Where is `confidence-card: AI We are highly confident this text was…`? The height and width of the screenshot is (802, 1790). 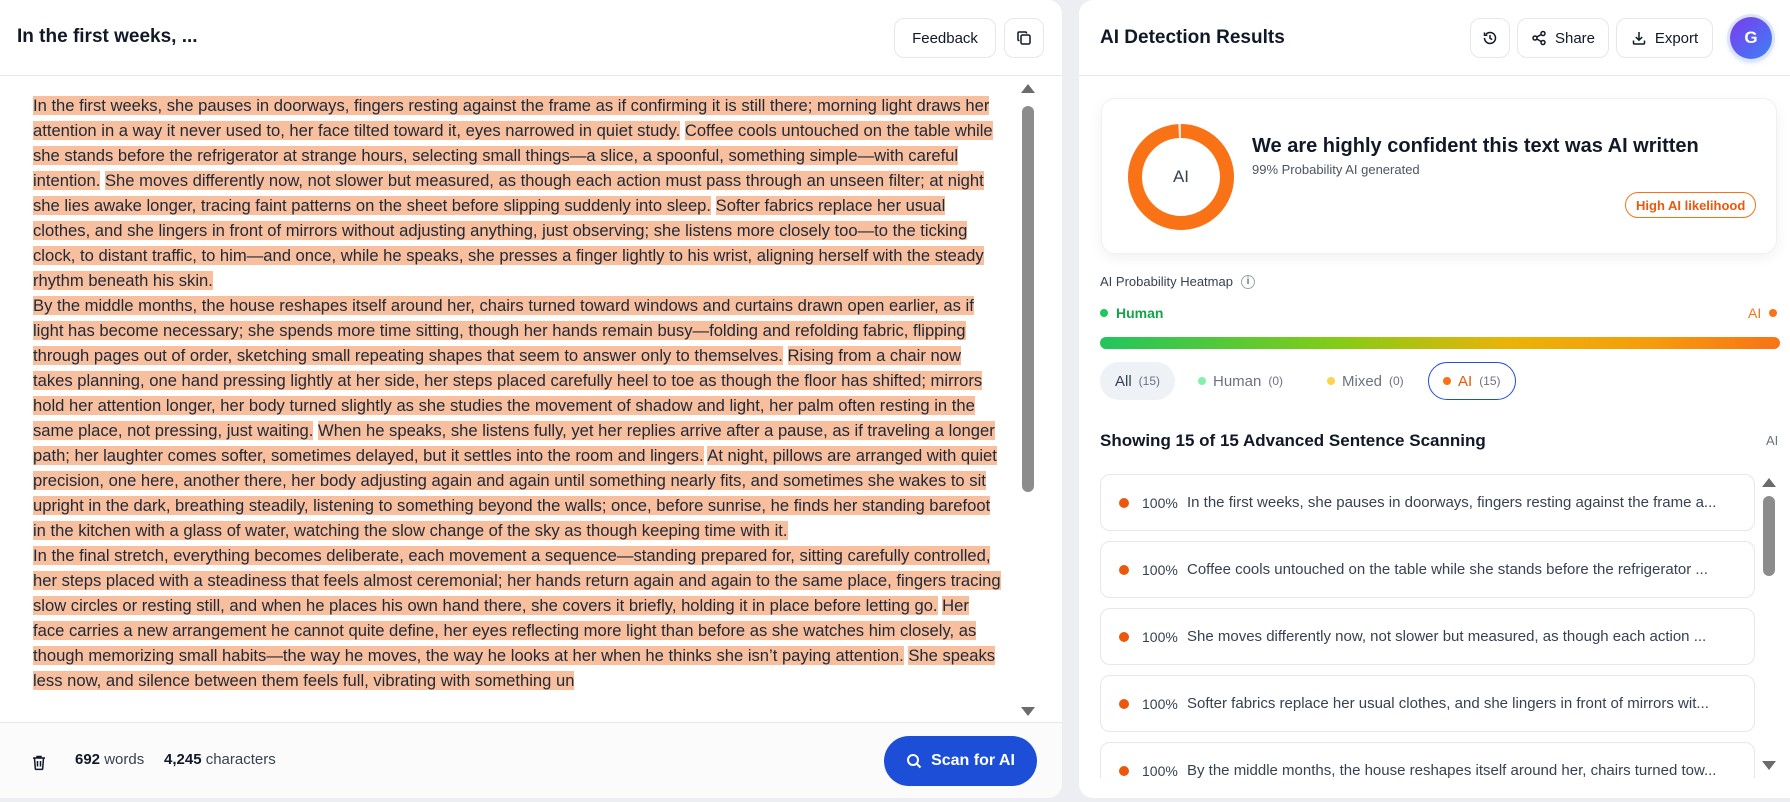 confidence-card: AI We are highly confident this text was… is located at coordinates (1439, 176).